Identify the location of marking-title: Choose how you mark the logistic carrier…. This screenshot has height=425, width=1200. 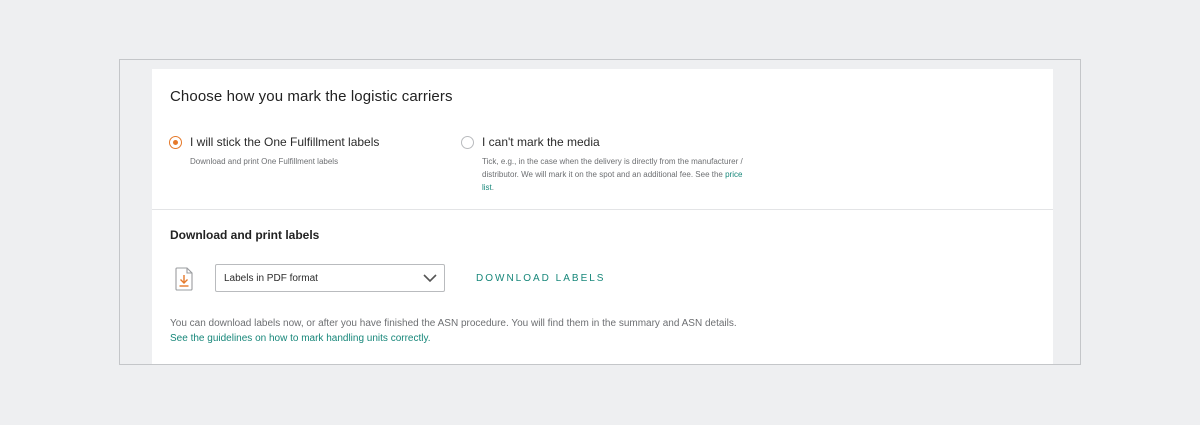
(311, 96).